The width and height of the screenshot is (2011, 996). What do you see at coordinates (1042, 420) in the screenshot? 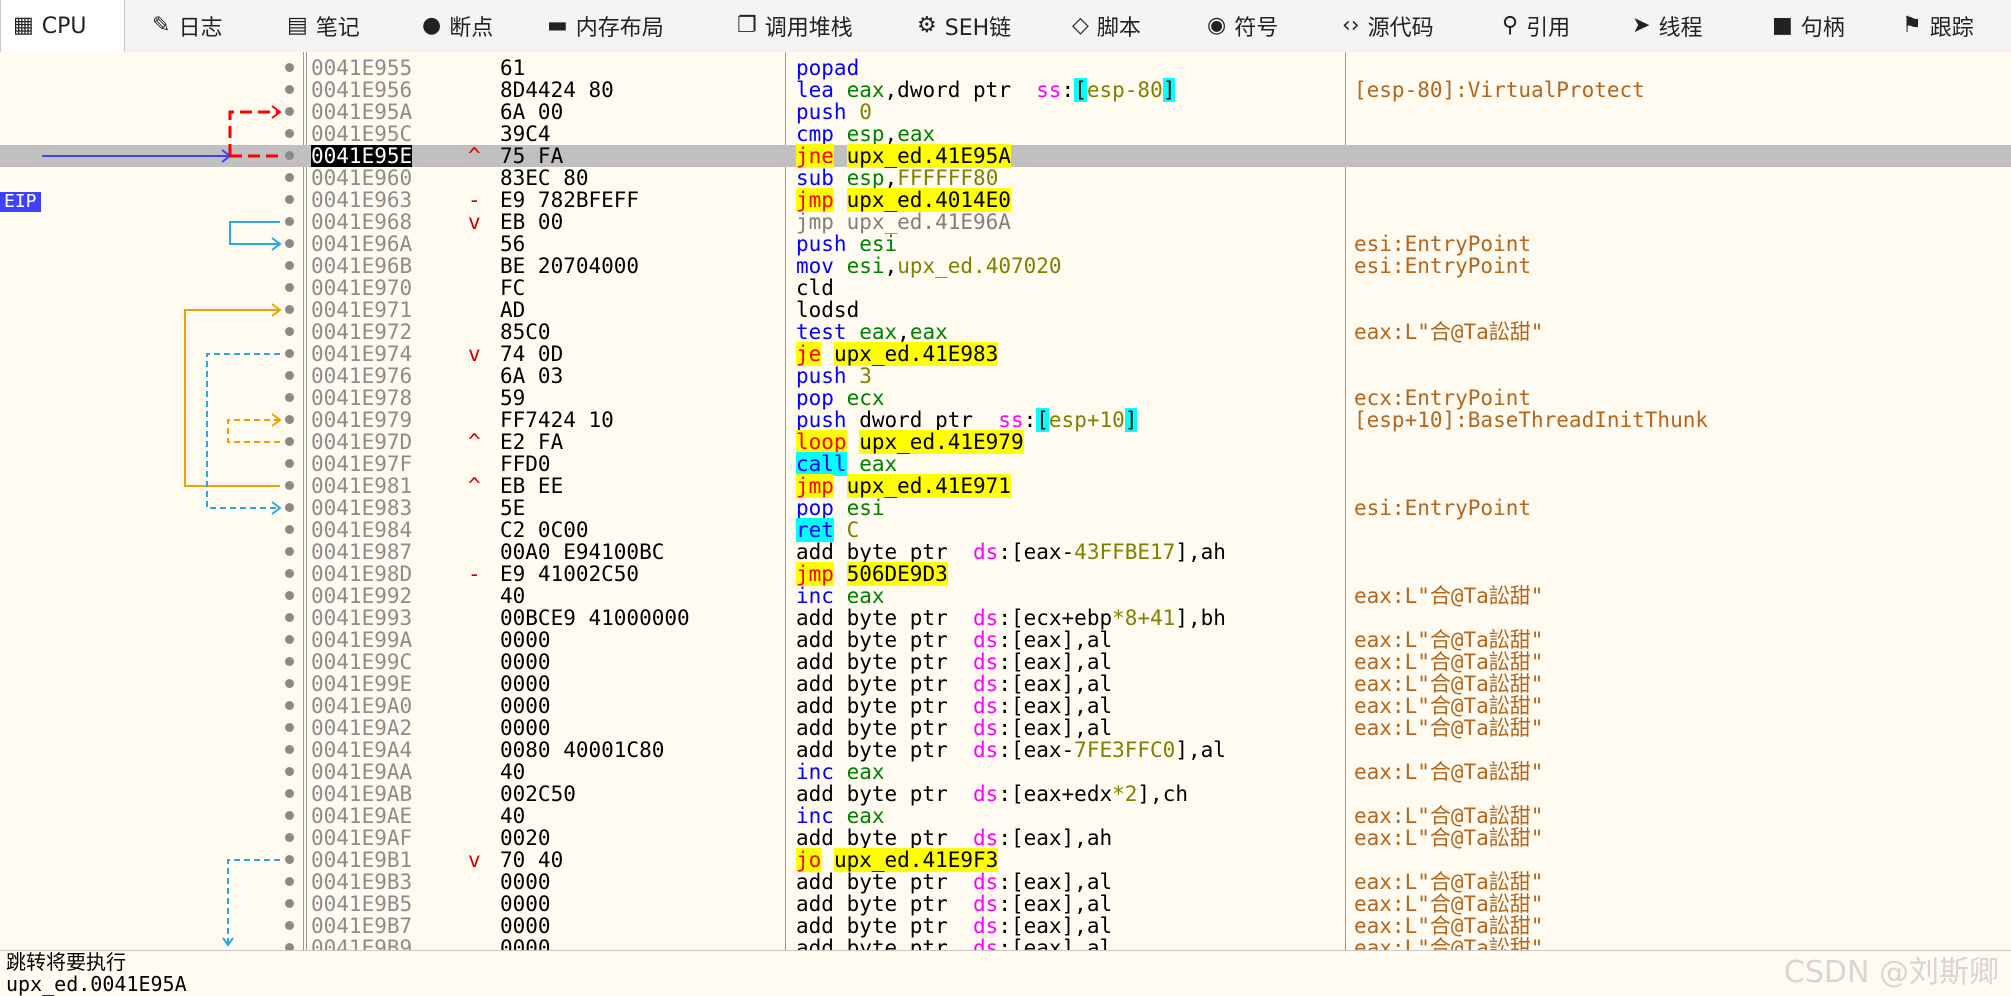
I see `token: [` at bounding box center [1042, 420].